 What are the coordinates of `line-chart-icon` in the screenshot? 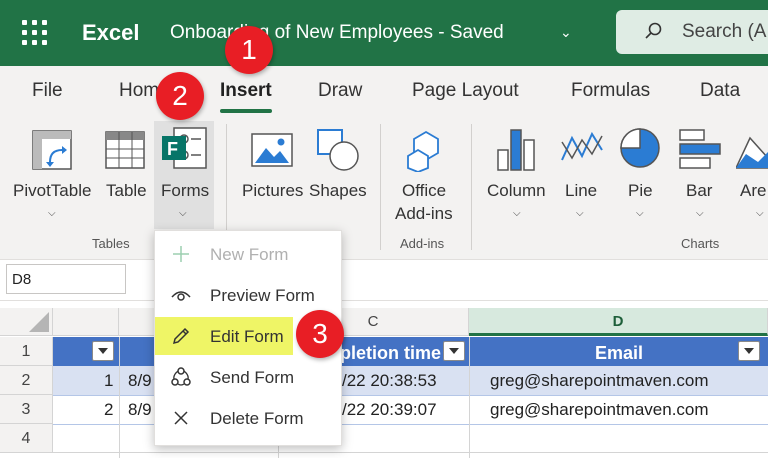 It's located at (582, 148).